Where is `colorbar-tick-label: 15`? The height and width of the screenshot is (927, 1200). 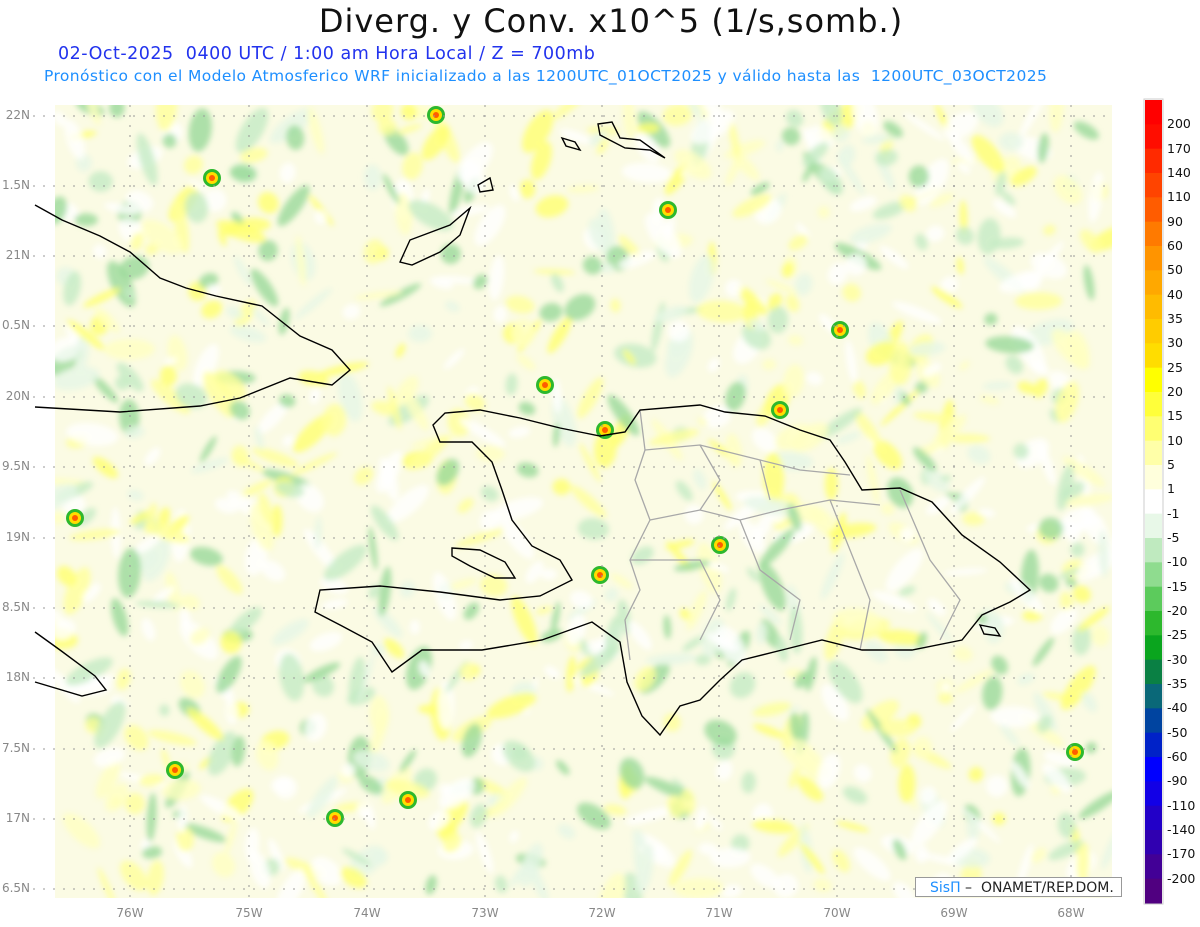 colorbar-tick-label: 15 is located at coordinates (1175, 416).